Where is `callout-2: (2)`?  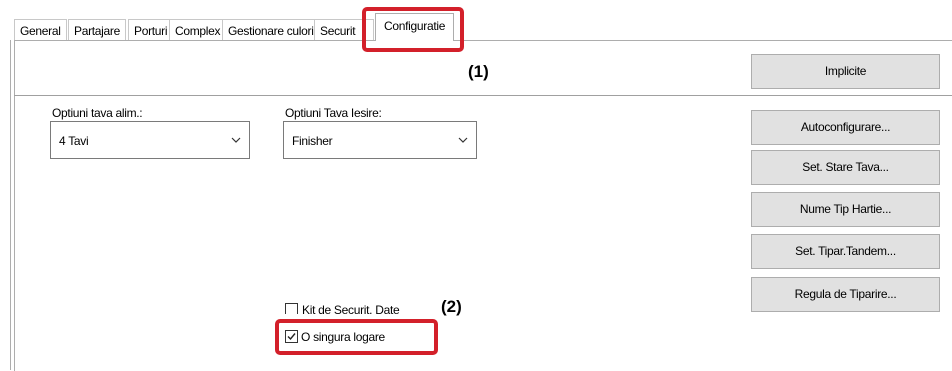
callout-2: (2) is located at coordinates (451, 306).